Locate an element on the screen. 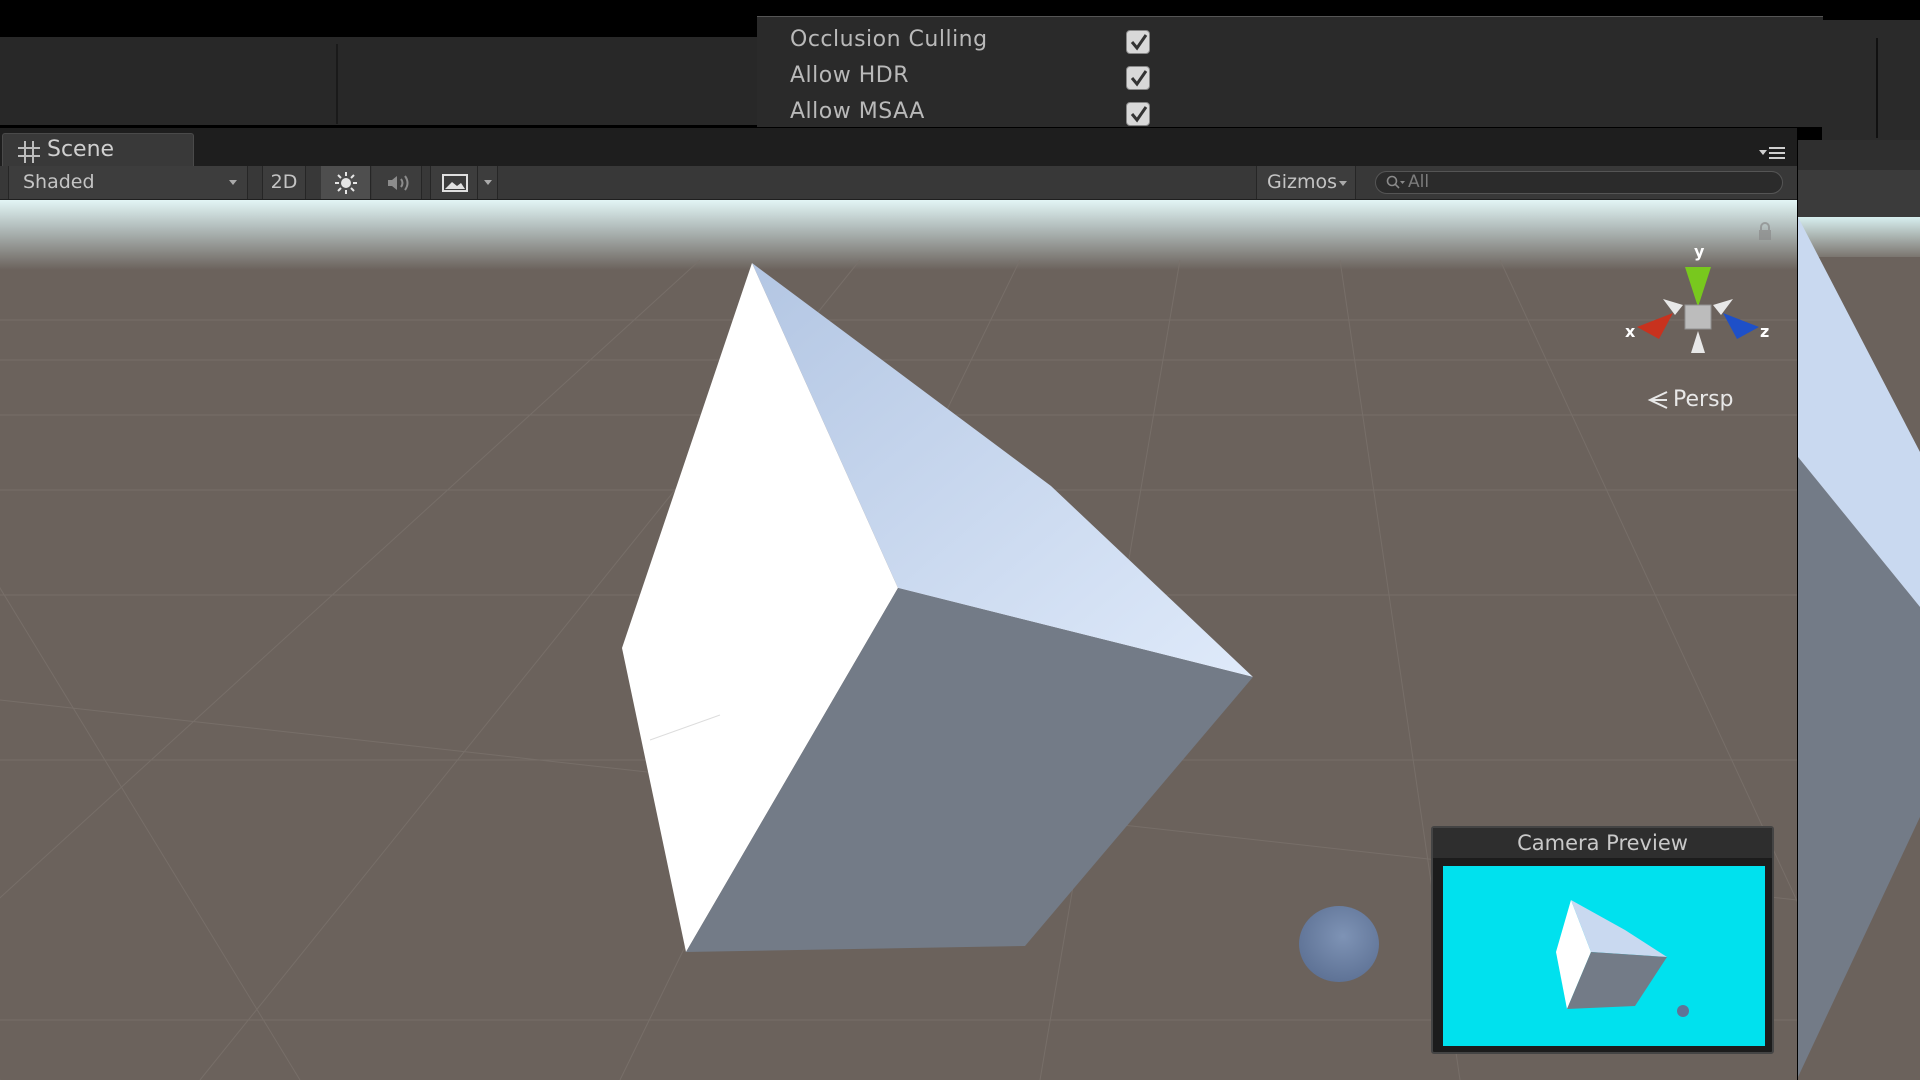 The image size is (1920, 1080). sphere is located at coordinates (1339, 944).